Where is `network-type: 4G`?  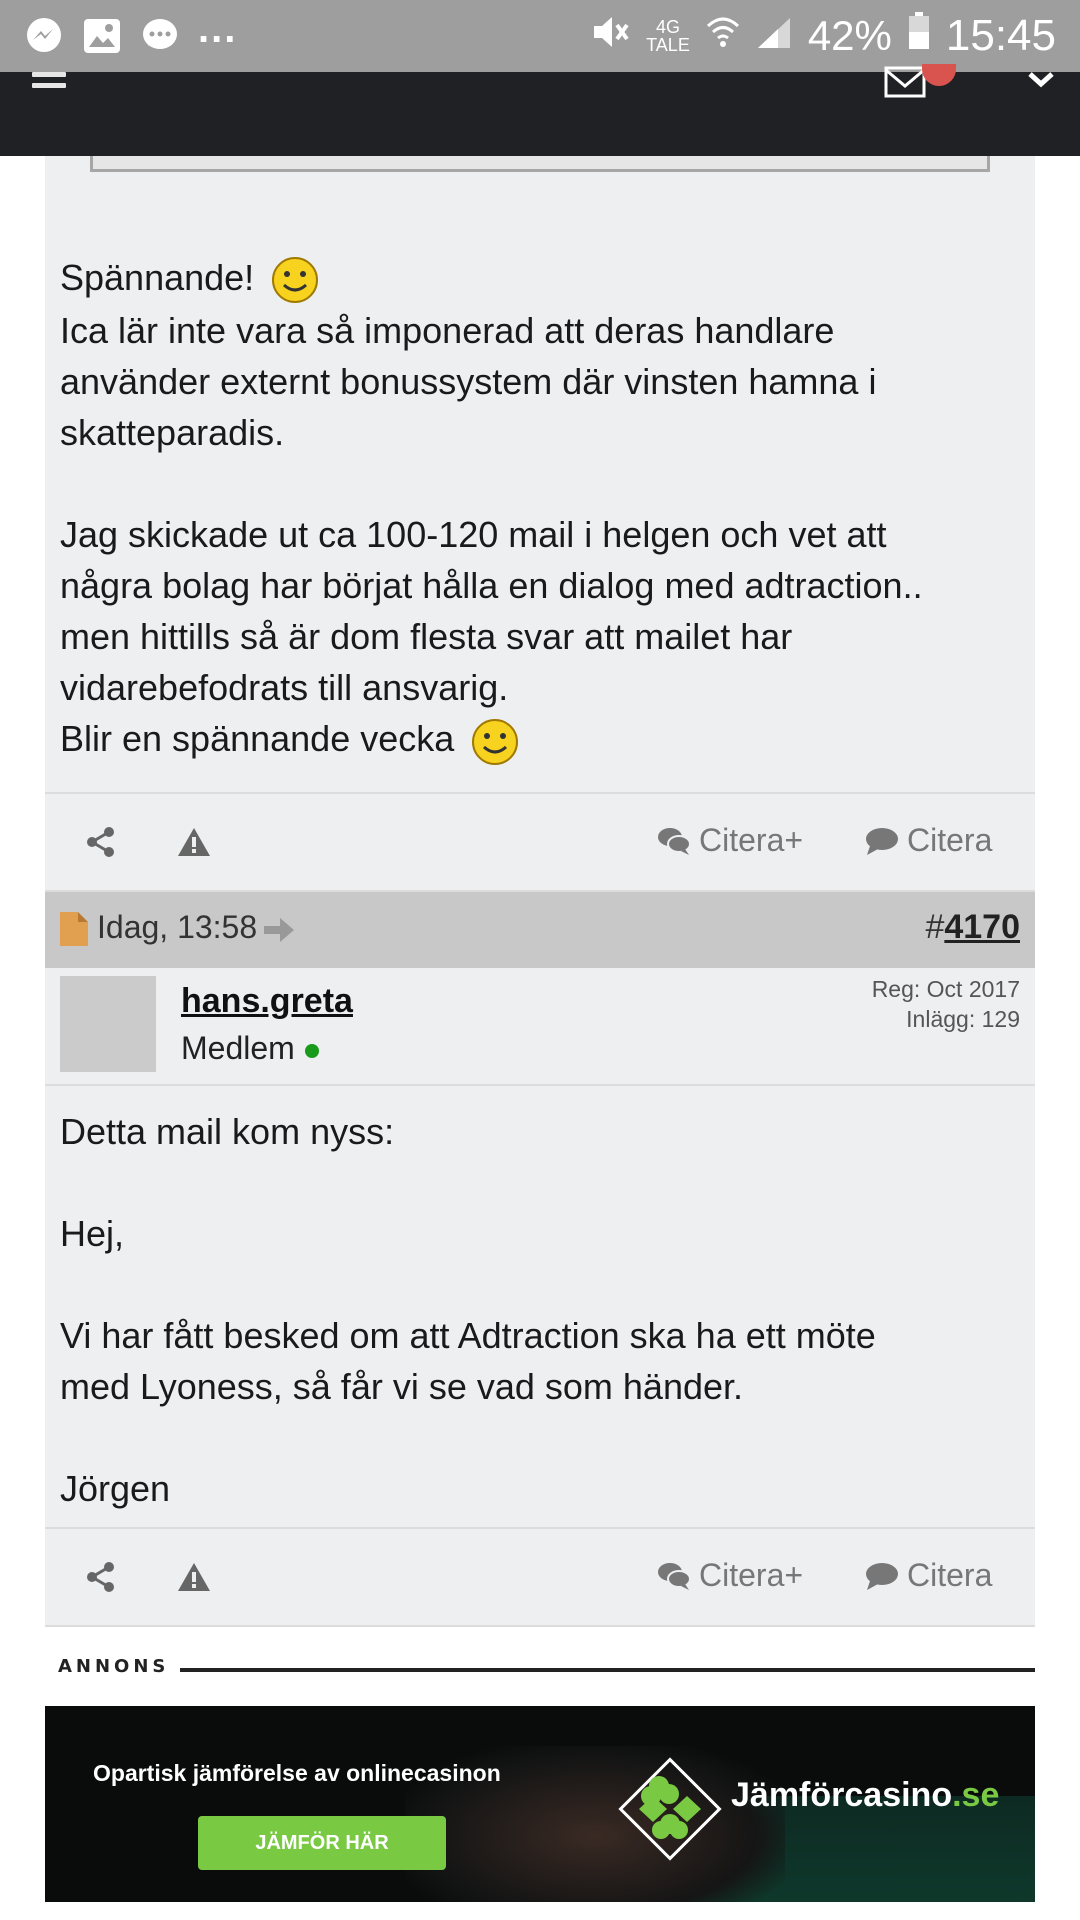 network-type: 4G is located at coordinates (667, 27).